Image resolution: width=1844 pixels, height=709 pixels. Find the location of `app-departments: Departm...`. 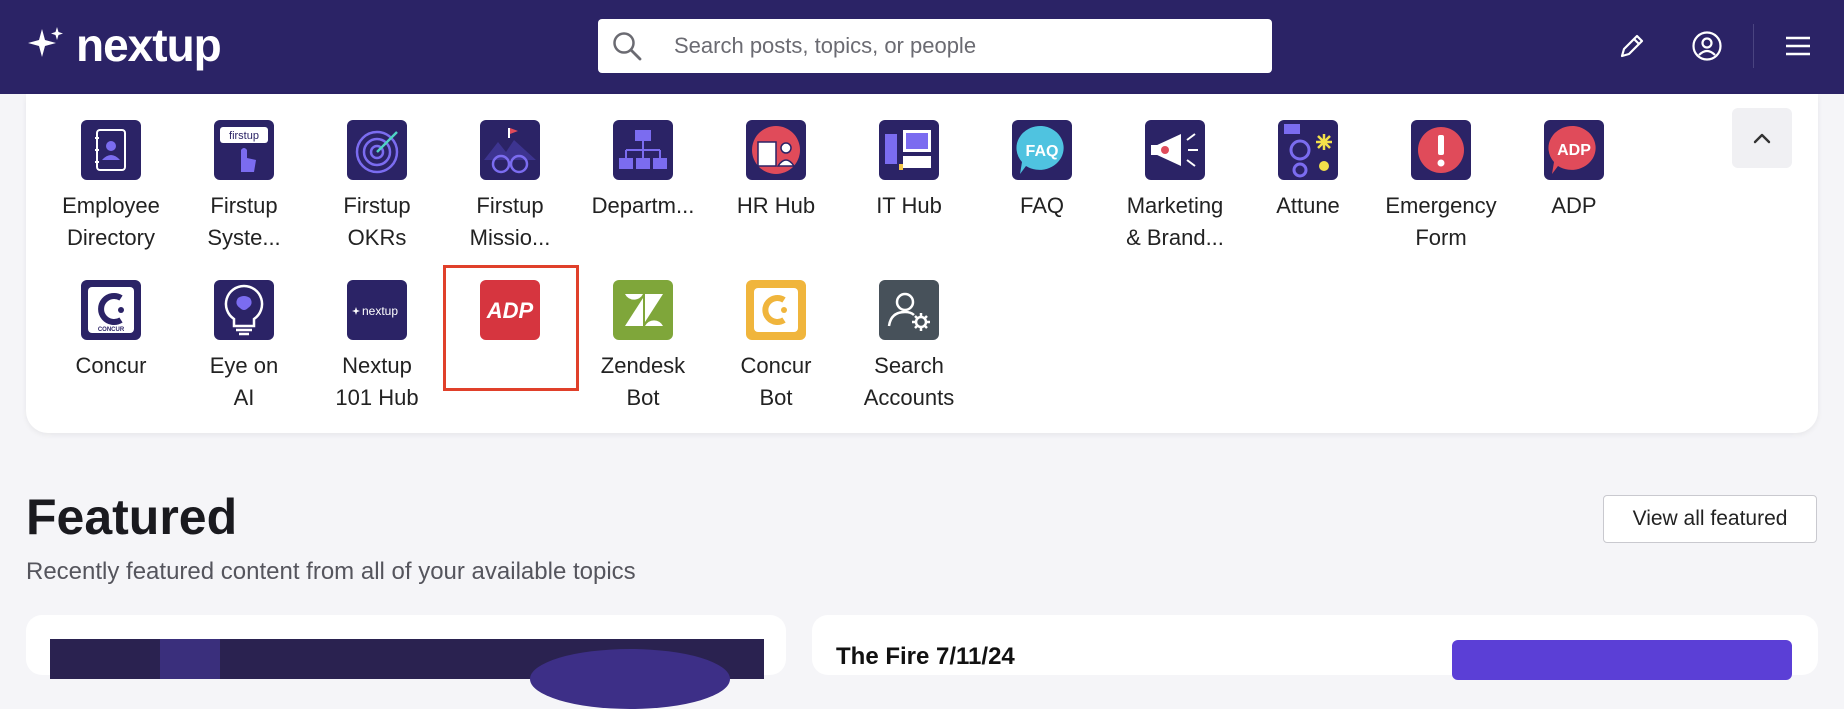

app-departments: Departm... is located at coordinates (643, 171).